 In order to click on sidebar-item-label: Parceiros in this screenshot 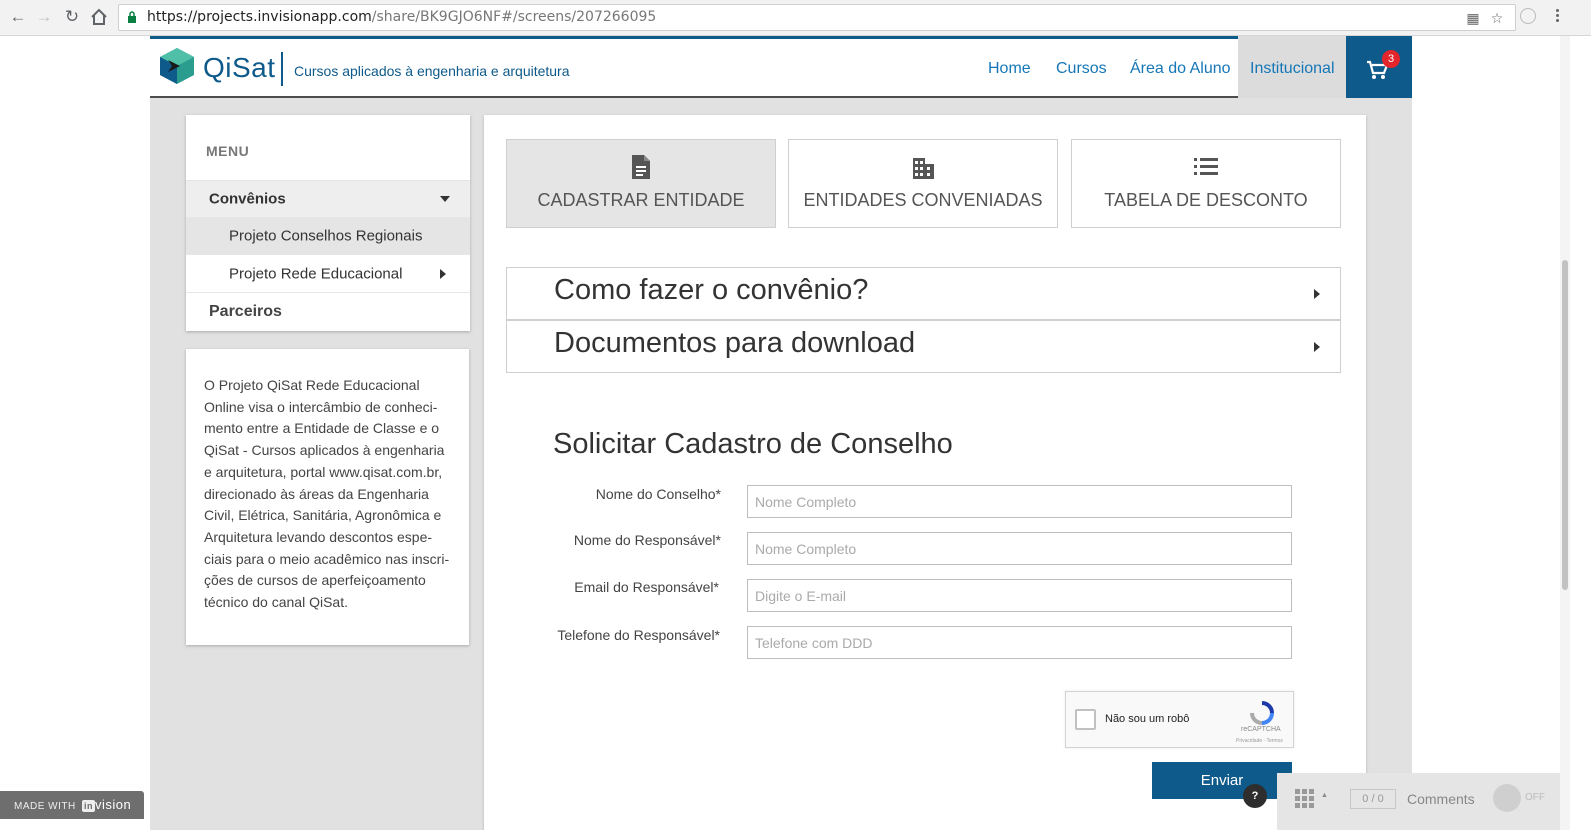, I will do `click(245, 311)`.